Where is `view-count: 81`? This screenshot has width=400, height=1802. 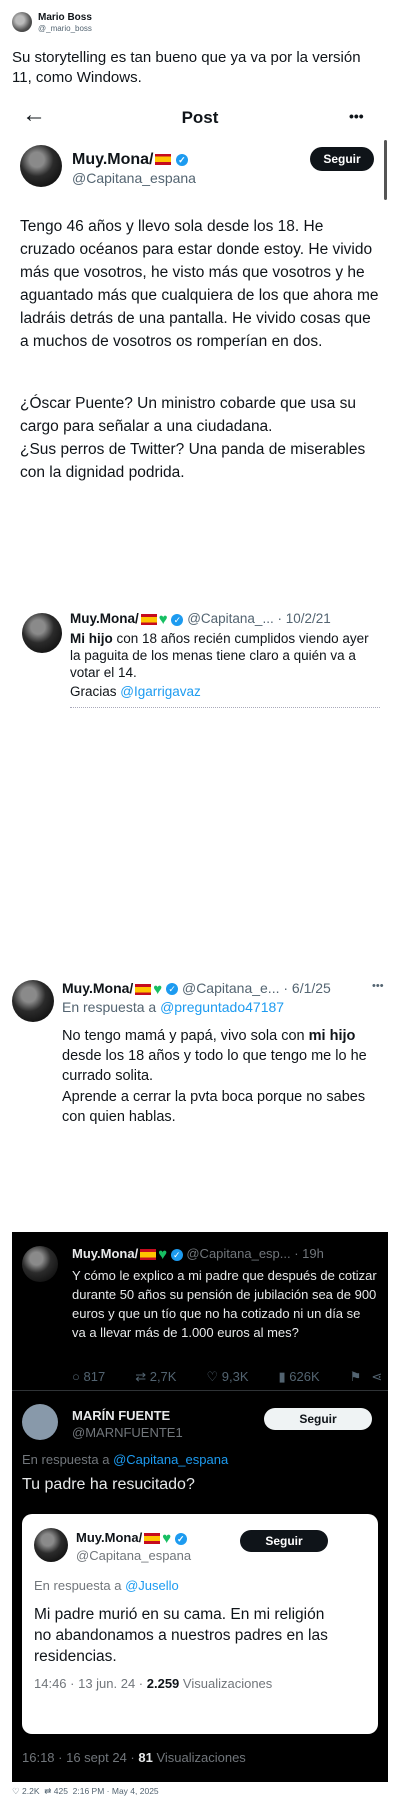 view-count: 81 is located at coordinates (145, 1757).